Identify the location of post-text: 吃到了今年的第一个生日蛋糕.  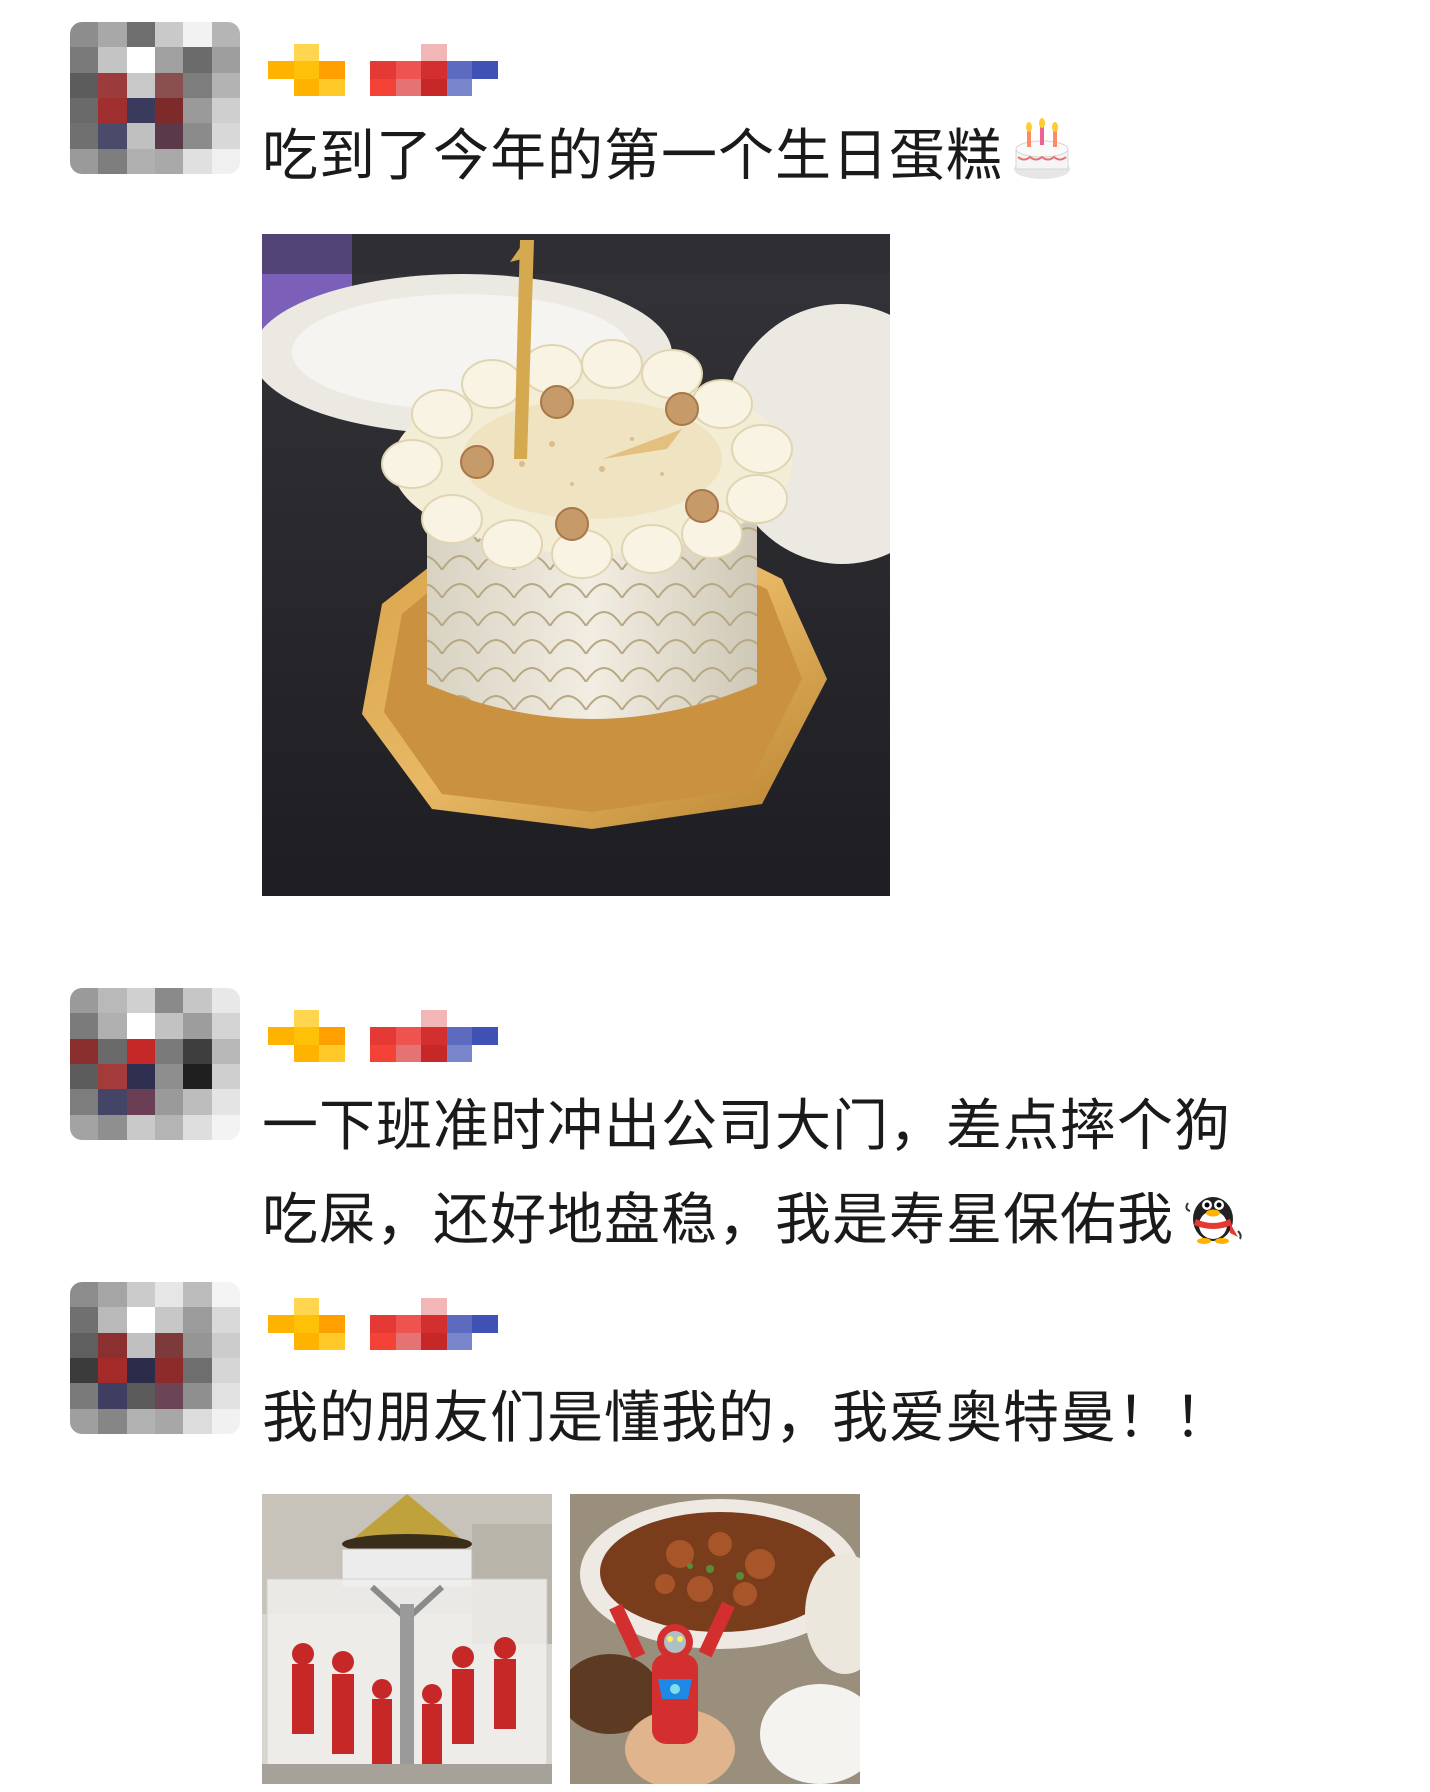
(668, 161).